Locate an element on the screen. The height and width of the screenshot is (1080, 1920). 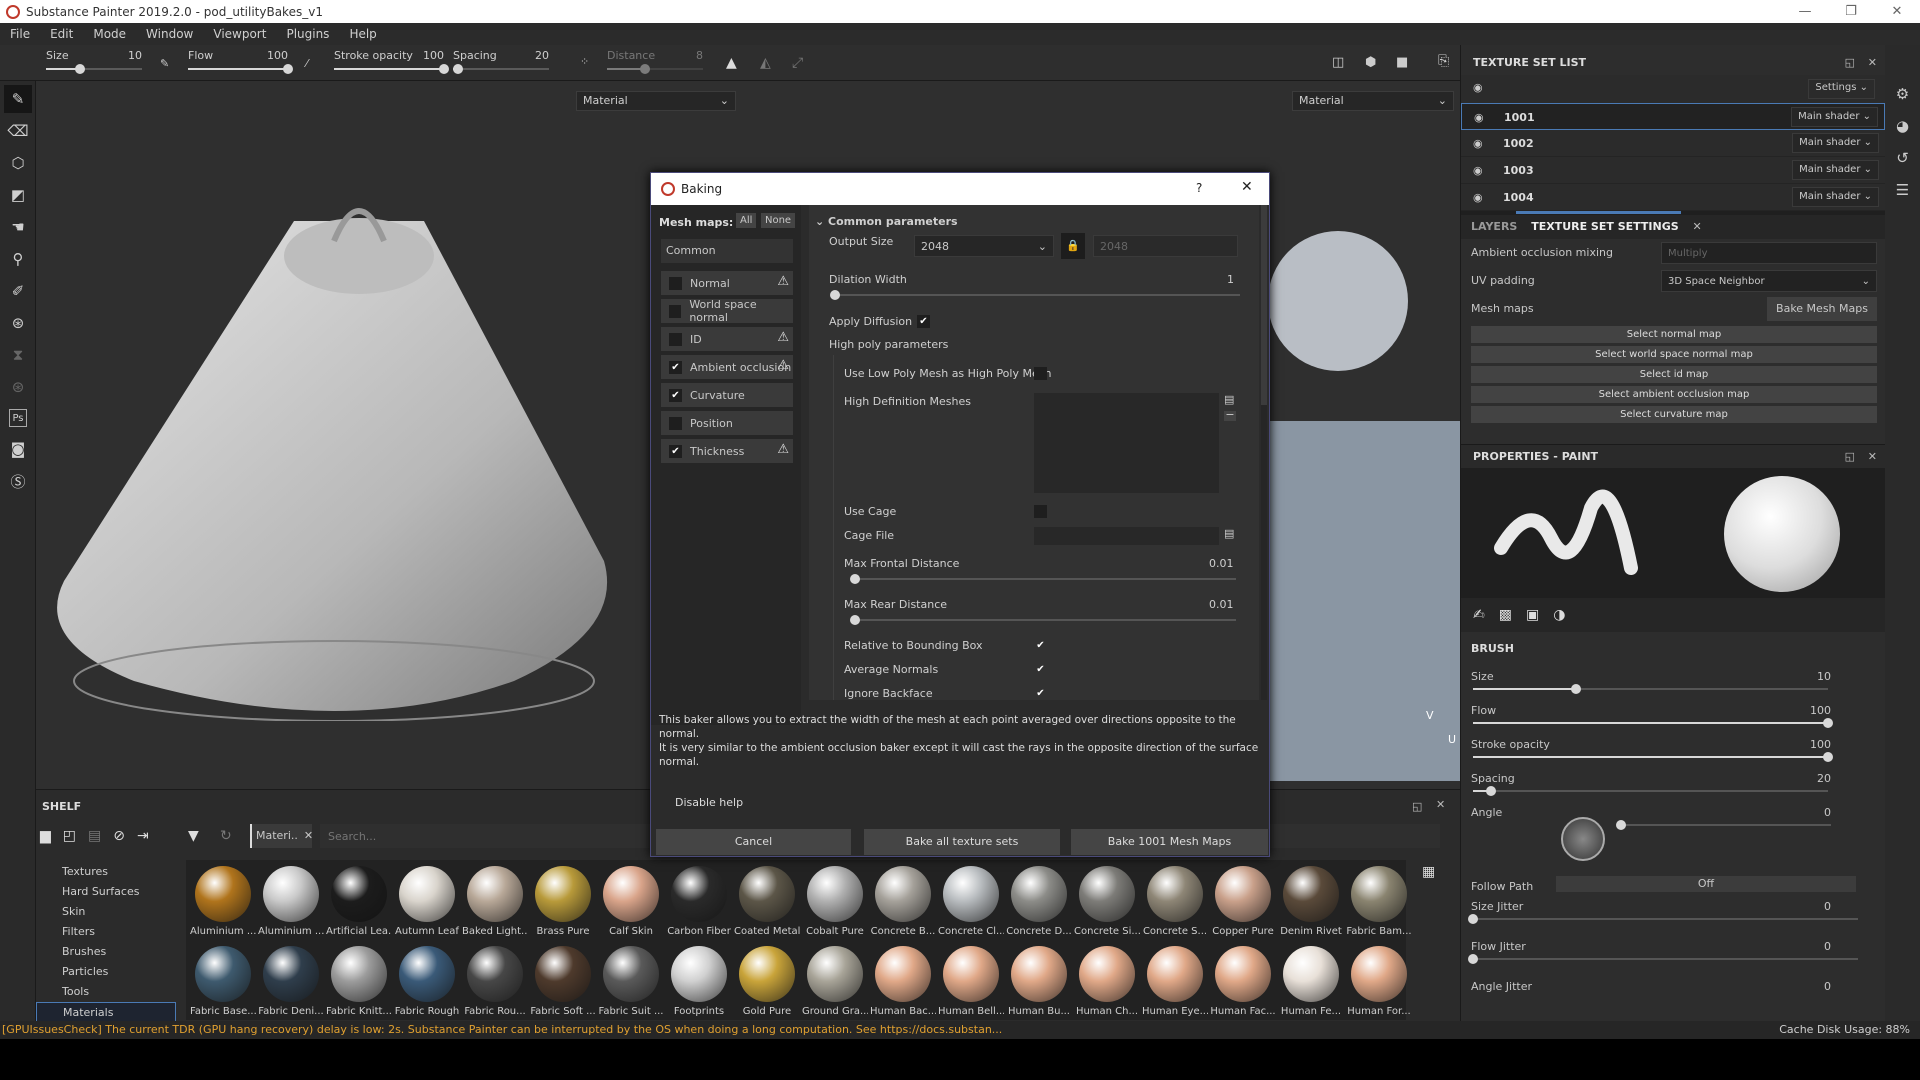
disable-help-link: Disable help is located at coordinates (709, 802).